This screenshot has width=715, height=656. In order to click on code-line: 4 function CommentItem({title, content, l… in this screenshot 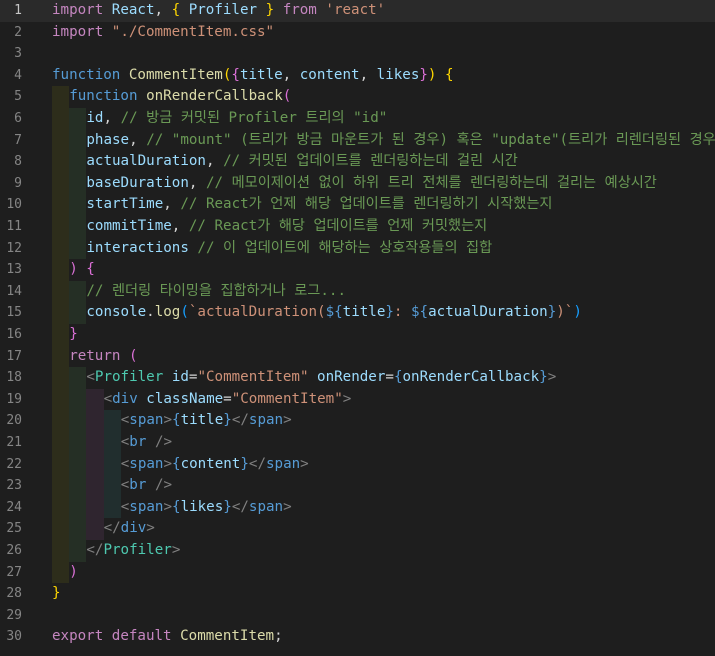, I will do `click(357, 76)`.